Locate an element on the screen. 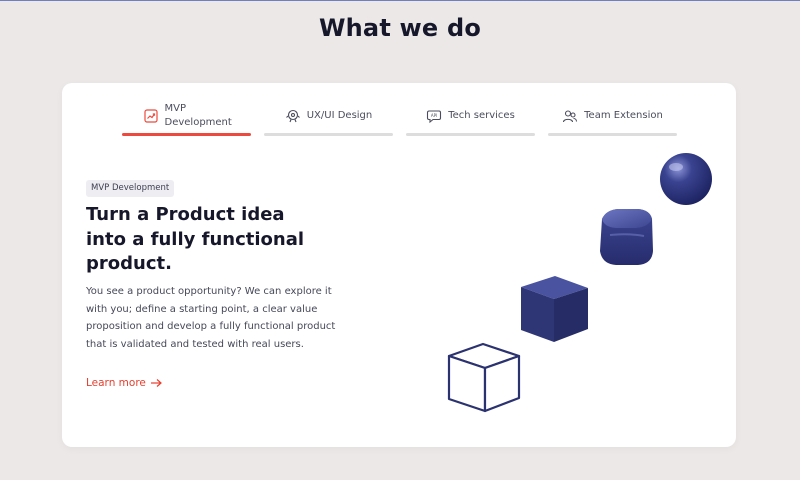 This screenshot has width=800, height=480. learn-more-link: Learn more is located at coordinates (124, 383).